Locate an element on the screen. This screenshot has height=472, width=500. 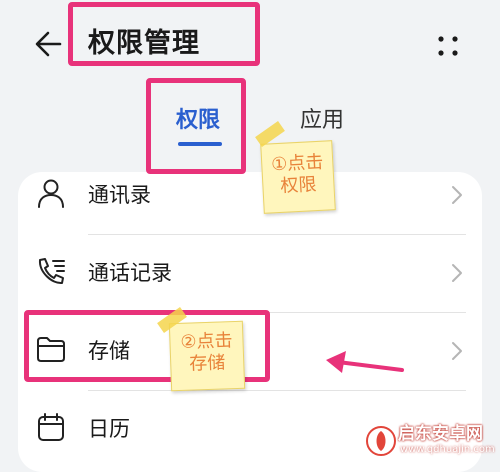
sticky-note-line: 权限 is located at coordinates (298, 185).